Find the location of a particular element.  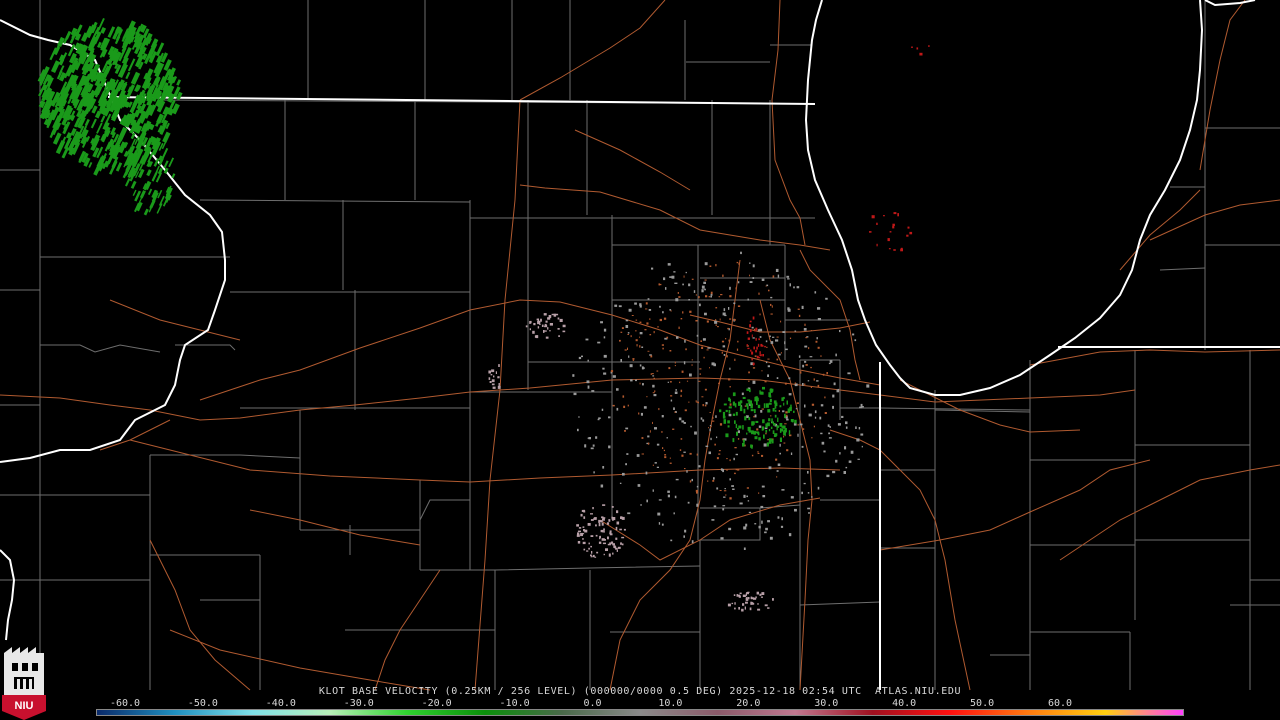

colorbar-tick-label: -40.0 is located at coordinates (280, 703).